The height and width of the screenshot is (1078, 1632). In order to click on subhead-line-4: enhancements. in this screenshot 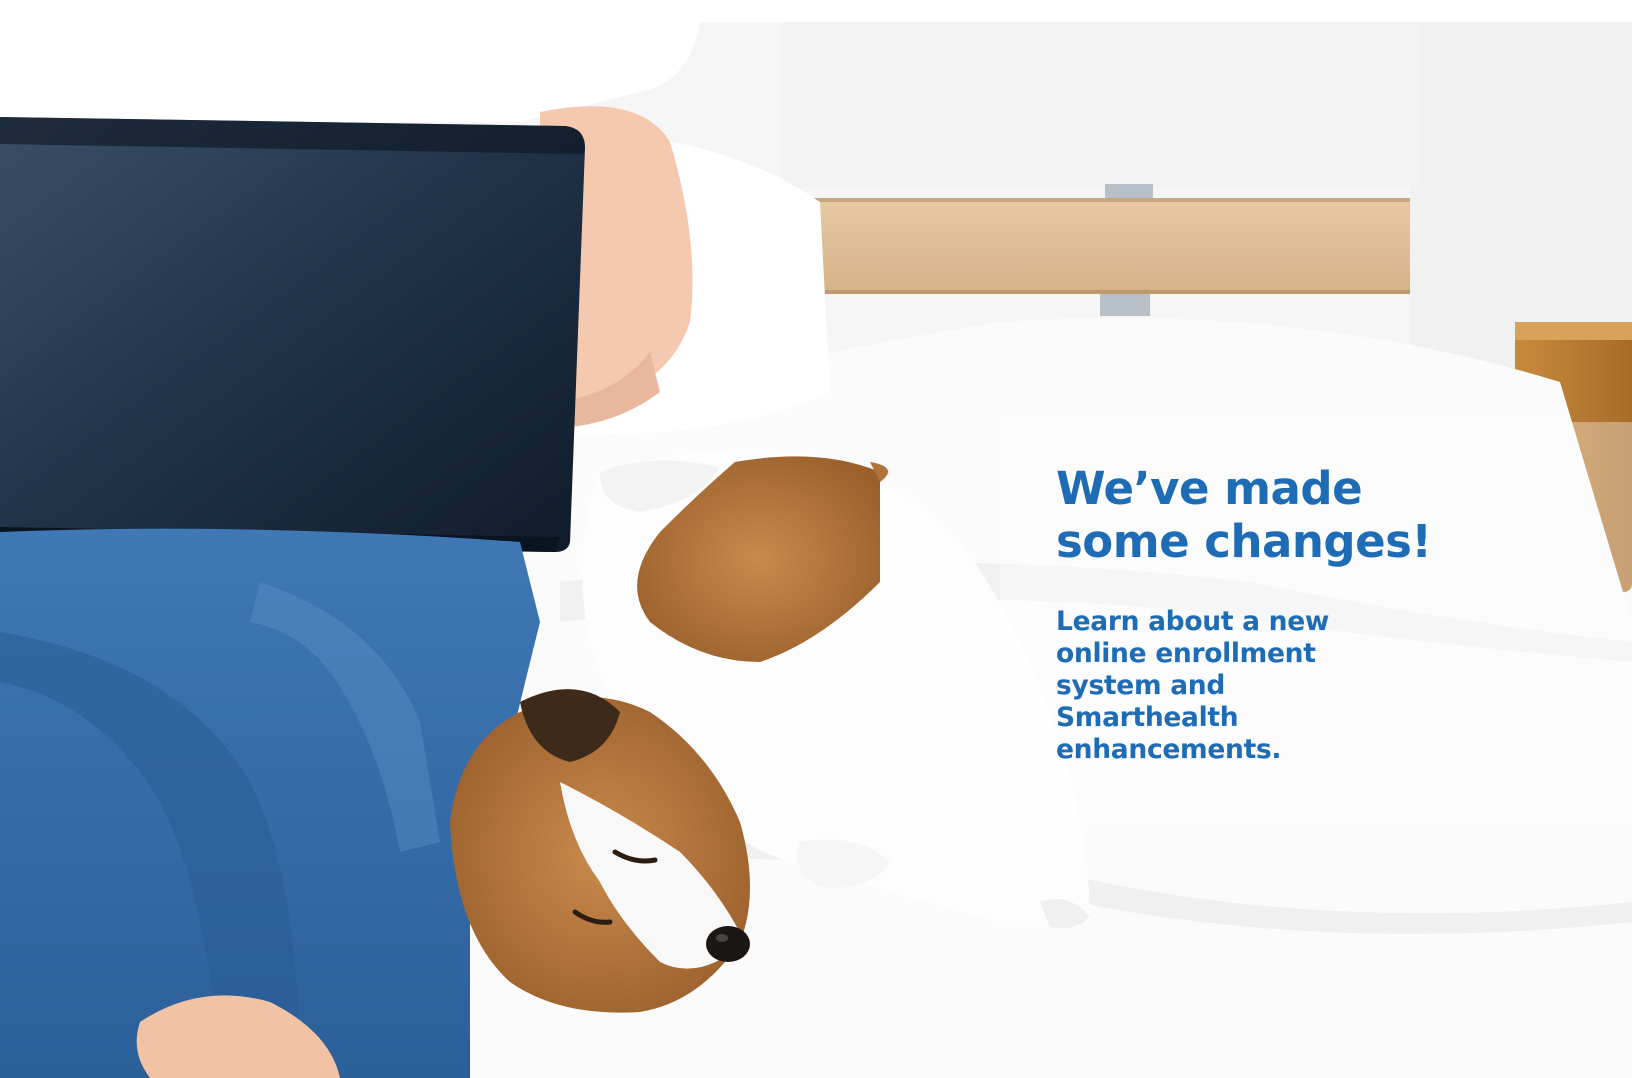, I will do `click(1169, 749)`.